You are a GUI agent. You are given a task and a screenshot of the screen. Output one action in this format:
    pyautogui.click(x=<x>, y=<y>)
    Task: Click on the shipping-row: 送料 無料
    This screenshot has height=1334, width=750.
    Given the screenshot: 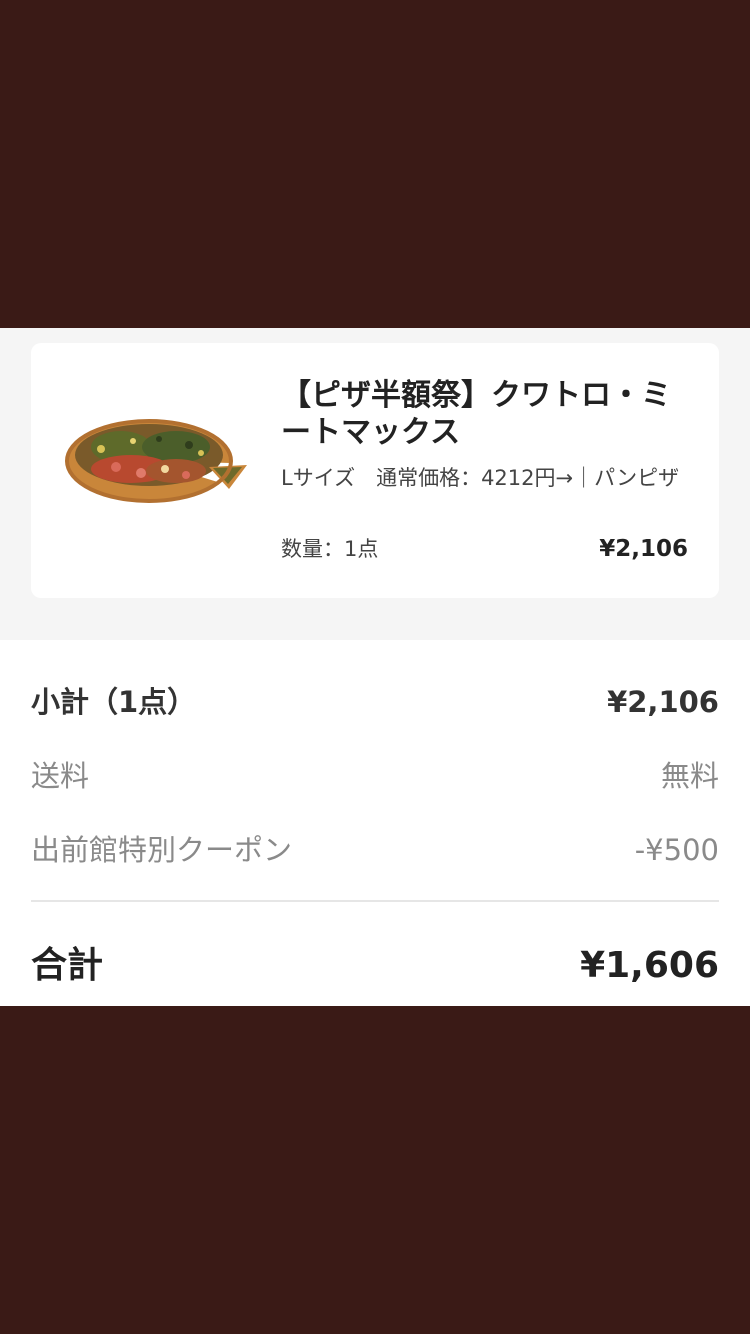 What is the action you would take?
    pyautogui.click(x=375, y=776)
    